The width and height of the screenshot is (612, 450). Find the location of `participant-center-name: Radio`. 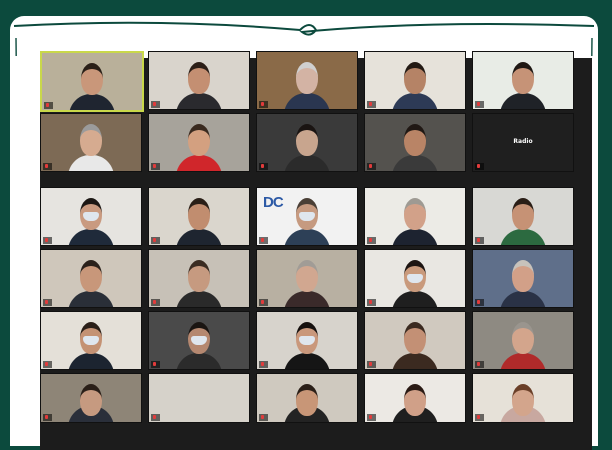

participant-center-name: Radio is located at coordinates (523, 141).